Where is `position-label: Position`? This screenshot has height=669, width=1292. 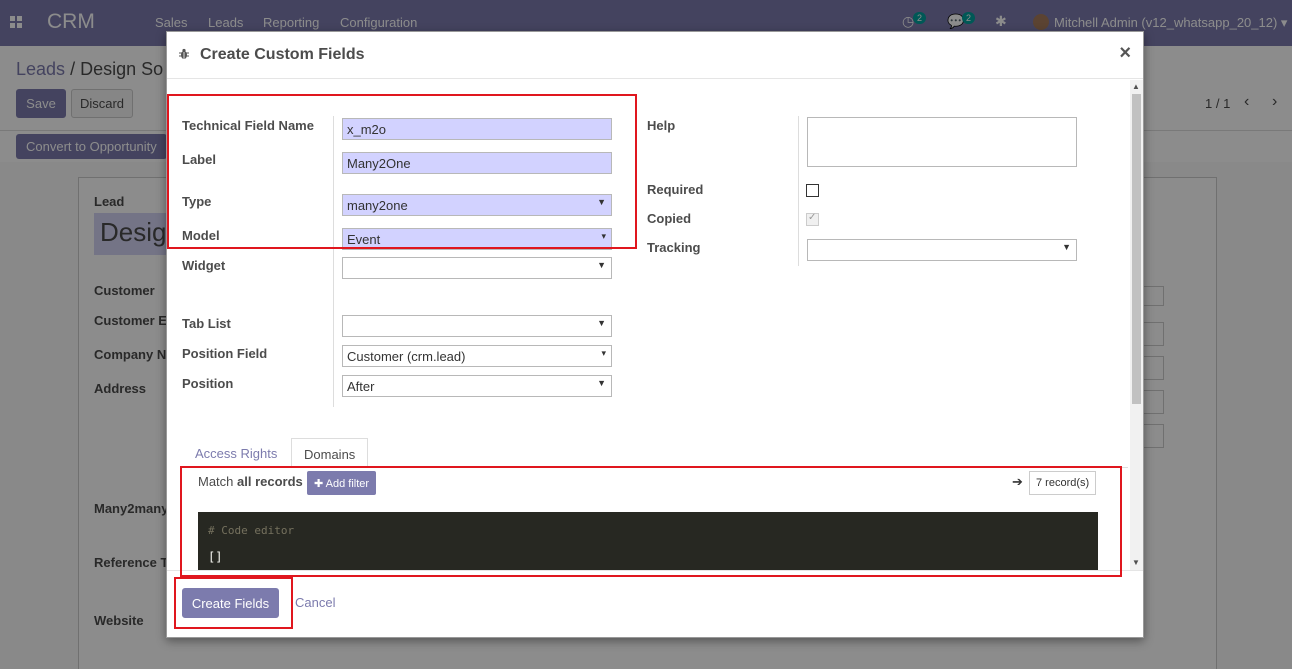 position-label: Position is located at coordinates (208, 383).